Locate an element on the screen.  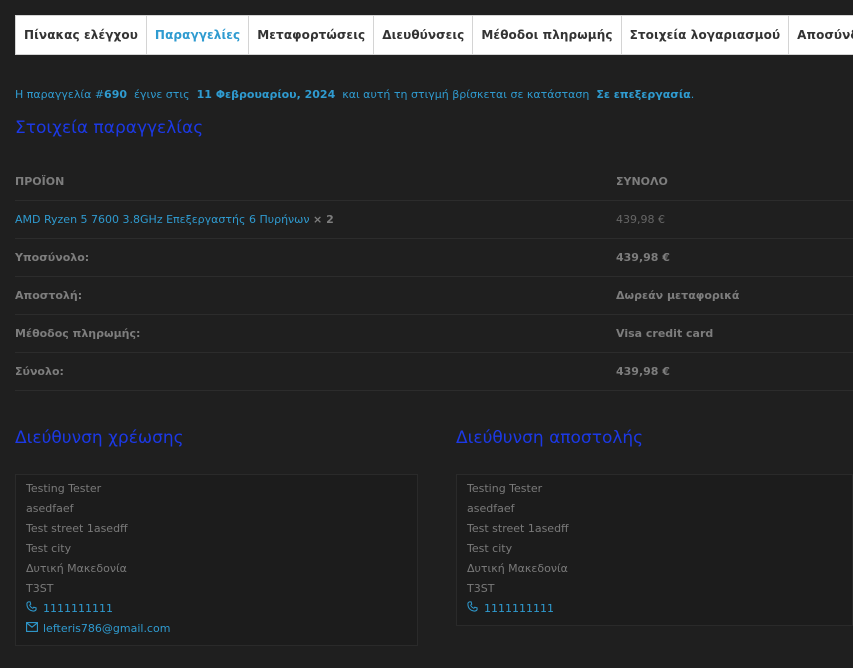
order-number: 690 is located at coordinates (116, 94).